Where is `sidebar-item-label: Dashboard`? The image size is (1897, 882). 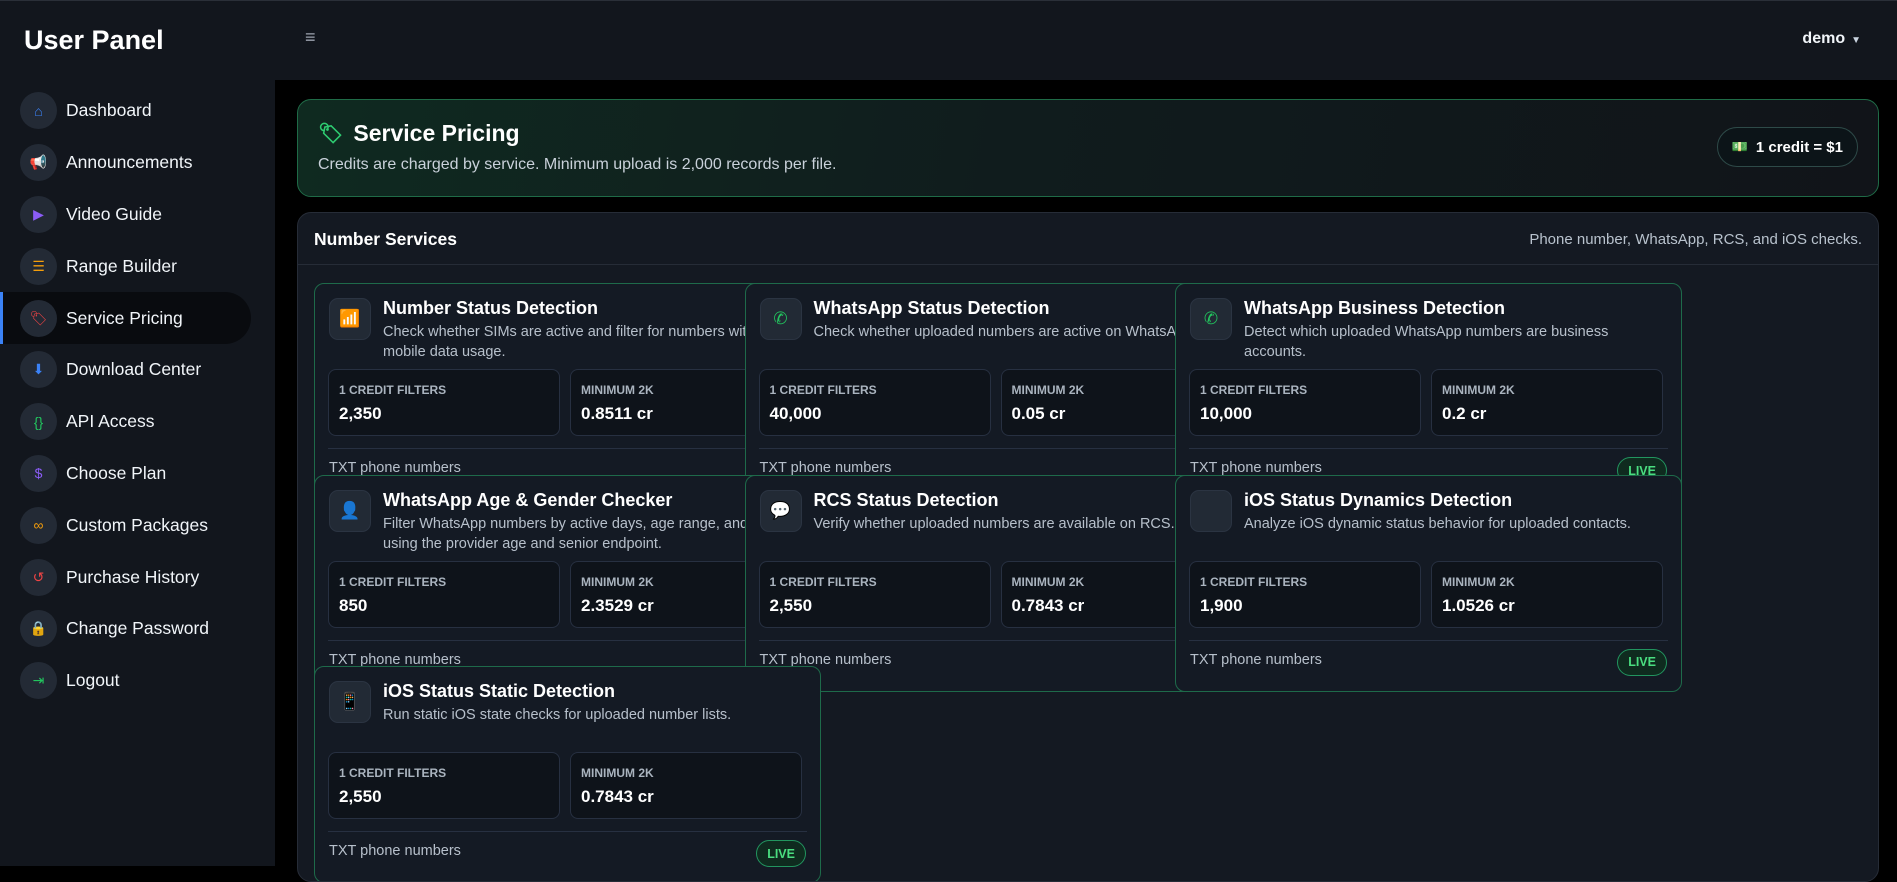
sidebar-item-label: Dashboard is located at coordinates (109, 110).